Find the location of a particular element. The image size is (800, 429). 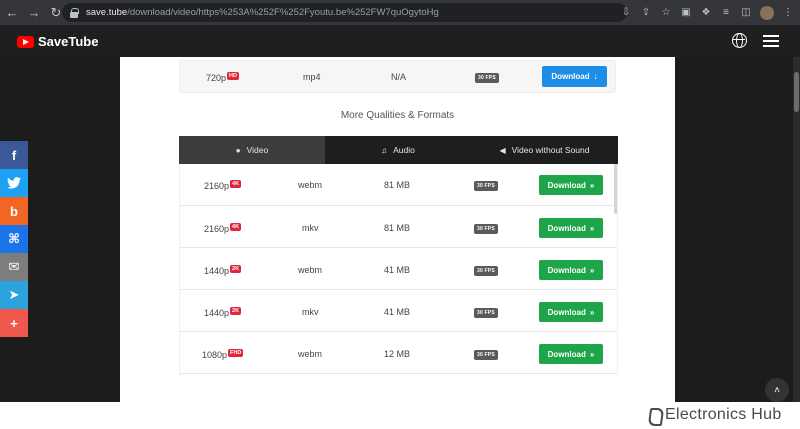

tab-label: Audio is located at coordinates (404, 150).